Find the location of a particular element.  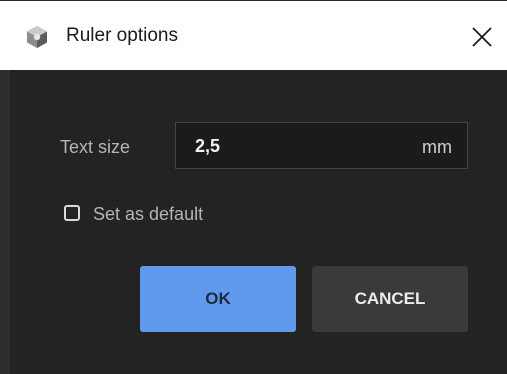

ok-button: OK is located at coordinates (218, 299).